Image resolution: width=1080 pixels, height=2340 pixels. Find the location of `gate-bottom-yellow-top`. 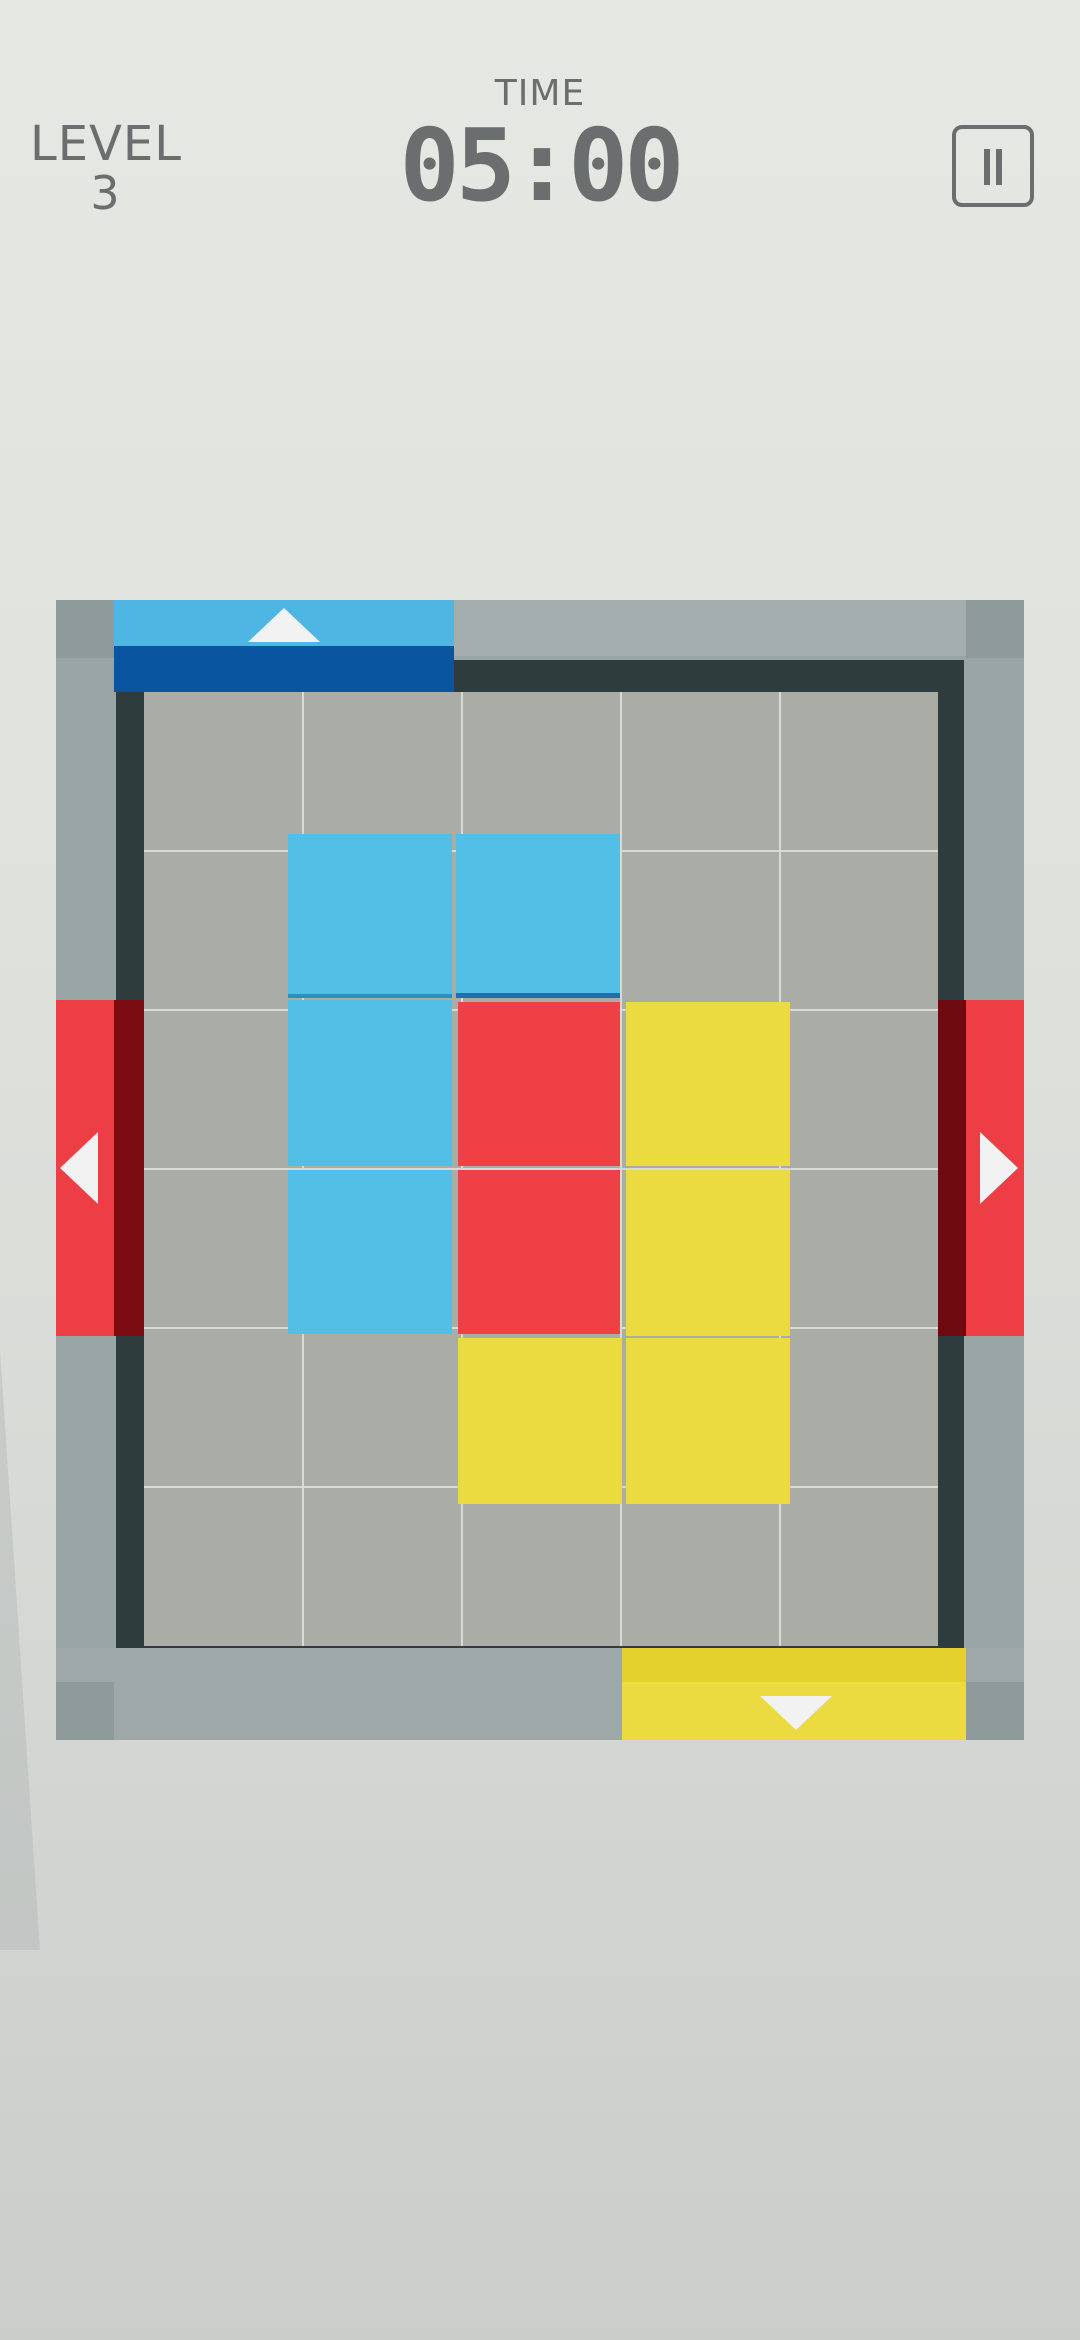

gate-bottom-yellow-top is located at coordinates (794, 1665).